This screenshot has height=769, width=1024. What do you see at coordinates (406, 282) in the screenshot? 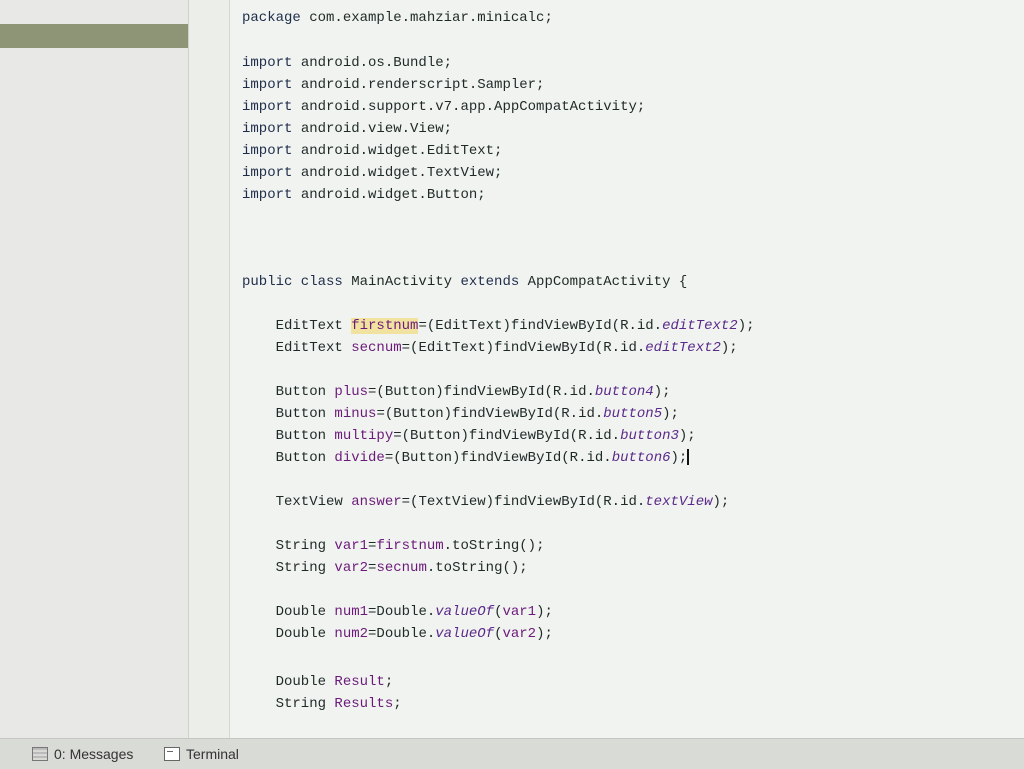
I see `code-token: MainActivity` at bounding box center [406, 282].